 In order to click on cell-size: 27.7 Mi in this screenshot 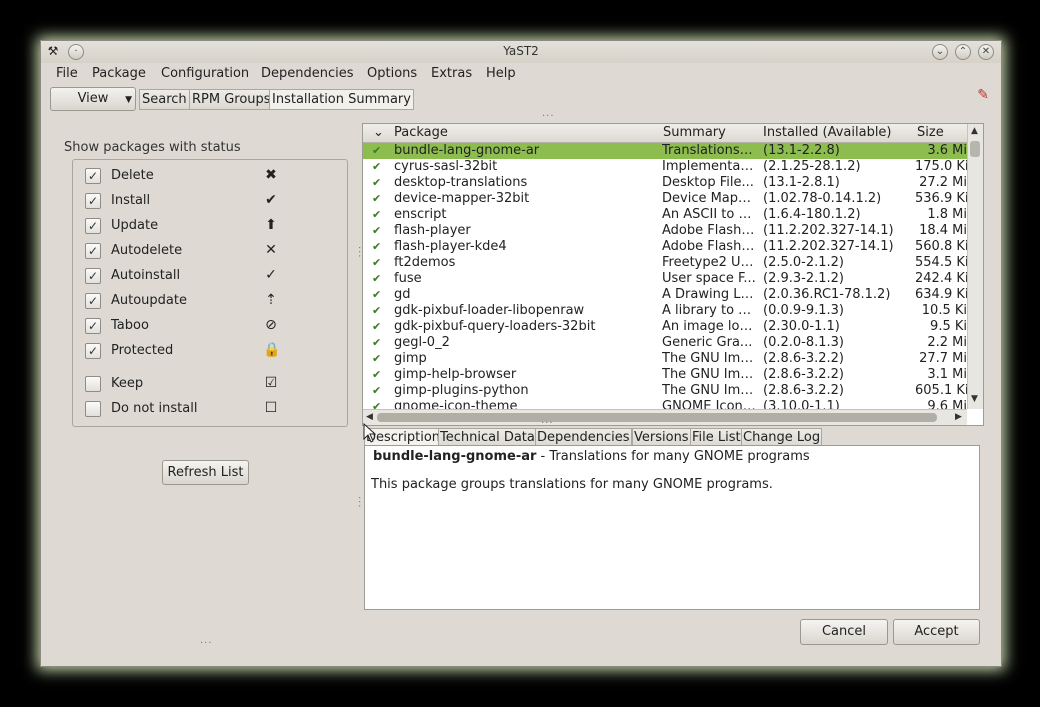, I will do `click(943, 358)`.